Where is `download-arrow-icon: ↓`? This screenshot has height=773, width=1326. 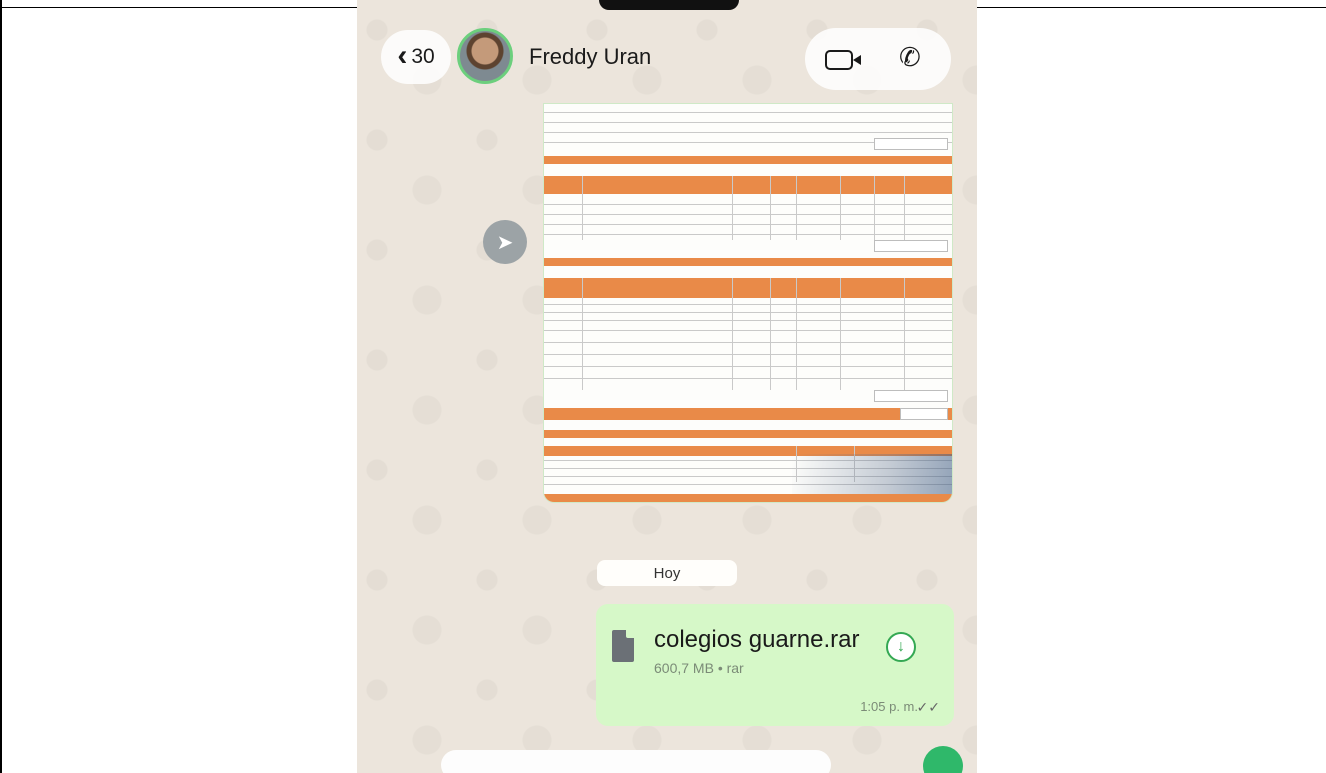 download-arrow-icon: ↓ is located at coordinates (901, 646).